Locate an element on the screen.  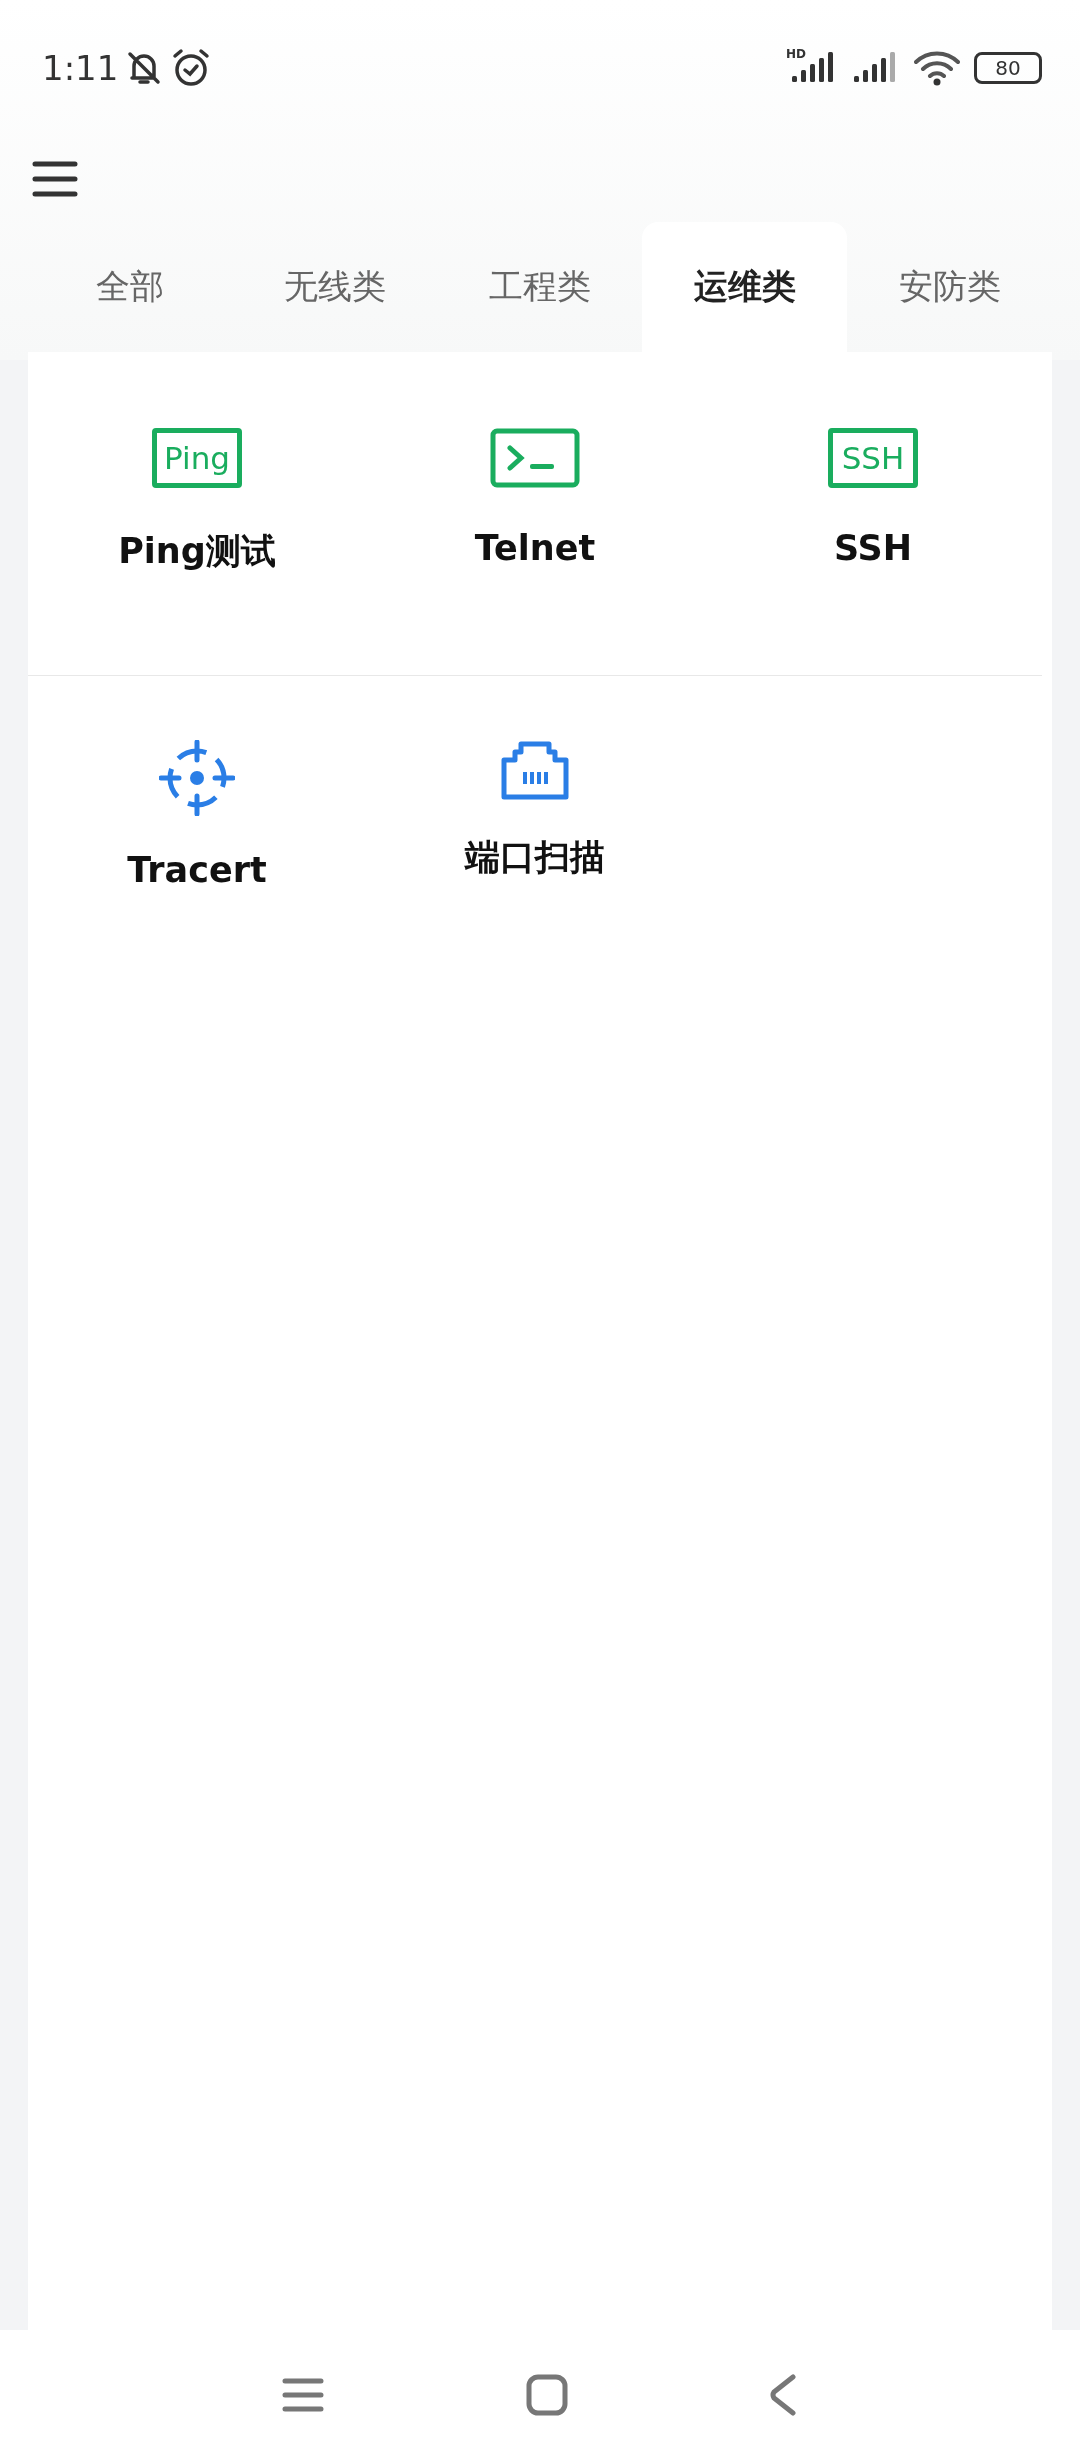
ethernet-port-icon is located at coordinates (535, 770).